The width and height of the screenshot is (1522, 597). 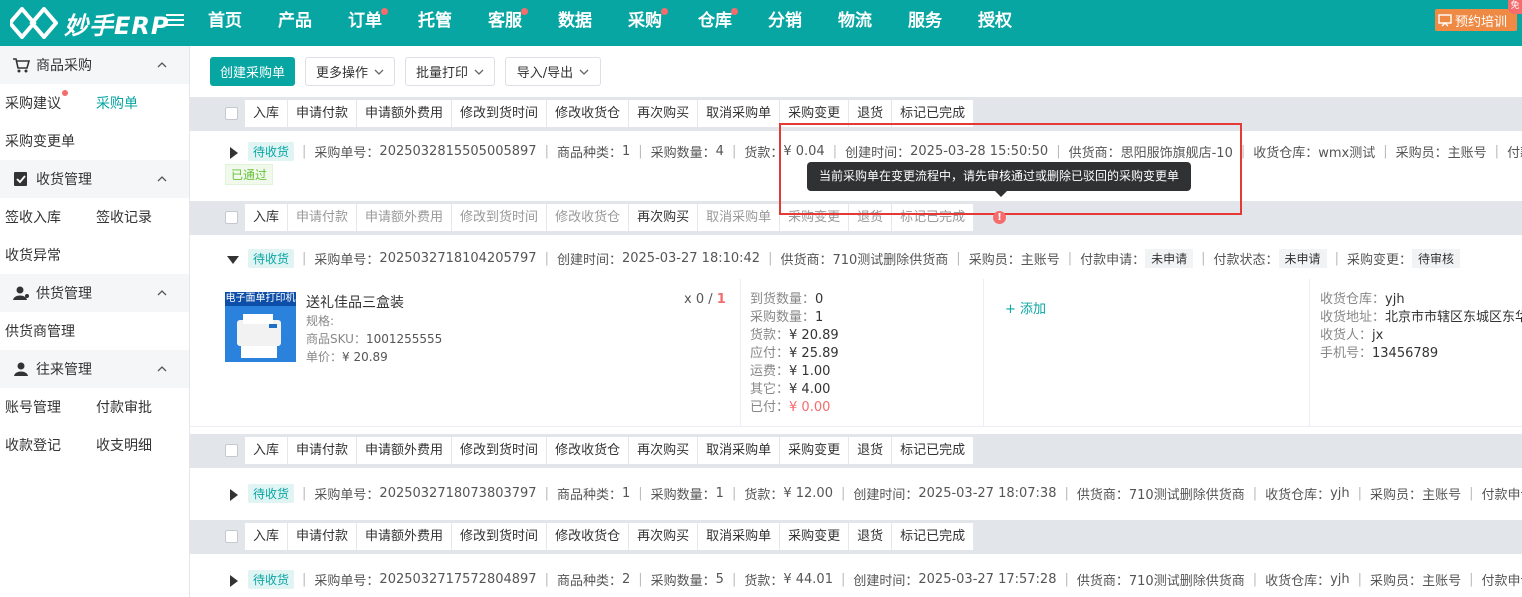 I want to click on batch-print-dropdown: 批量打印, so click(x=450, y=71).